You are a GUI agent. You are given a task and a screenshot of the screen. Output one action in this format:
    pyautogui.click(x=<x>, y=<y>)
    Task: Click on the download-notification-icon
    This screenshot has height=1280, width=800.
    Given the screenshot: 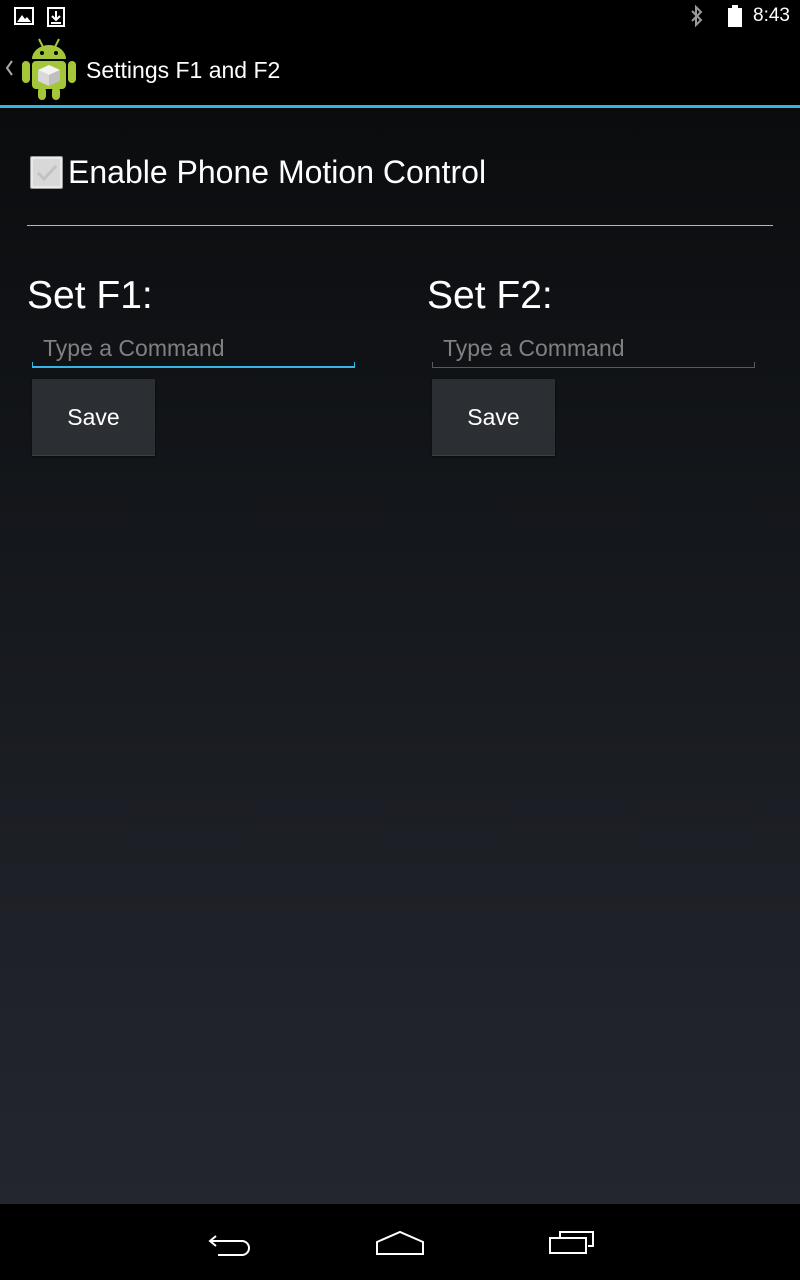 What is the action you would take?
    pyautogui.click(x=56, y=19)
    